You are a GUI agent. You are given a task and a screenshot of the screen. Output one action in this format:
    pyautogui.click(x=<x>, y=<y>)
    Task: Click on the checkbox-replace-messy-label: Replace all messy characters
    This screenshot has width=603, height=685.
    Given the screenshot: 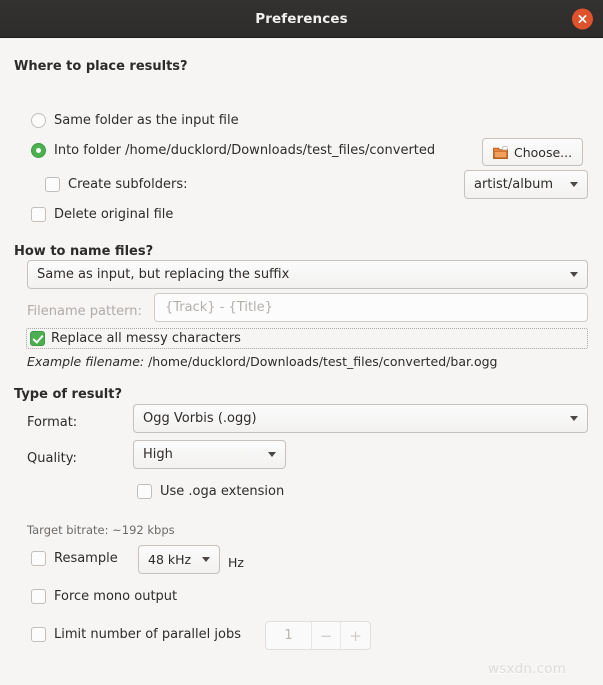 What is the action you would take?
    pyautogui.click(x=146, y=338)
    